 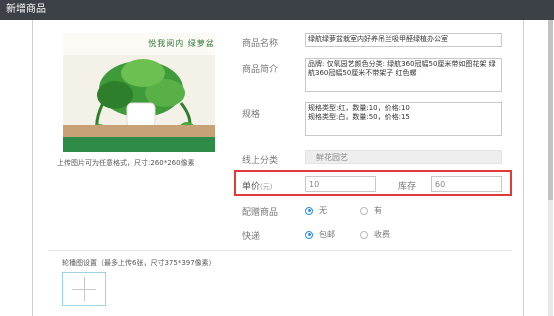 I want to click on window-title: 新增商品, so click(x=26, y=9).